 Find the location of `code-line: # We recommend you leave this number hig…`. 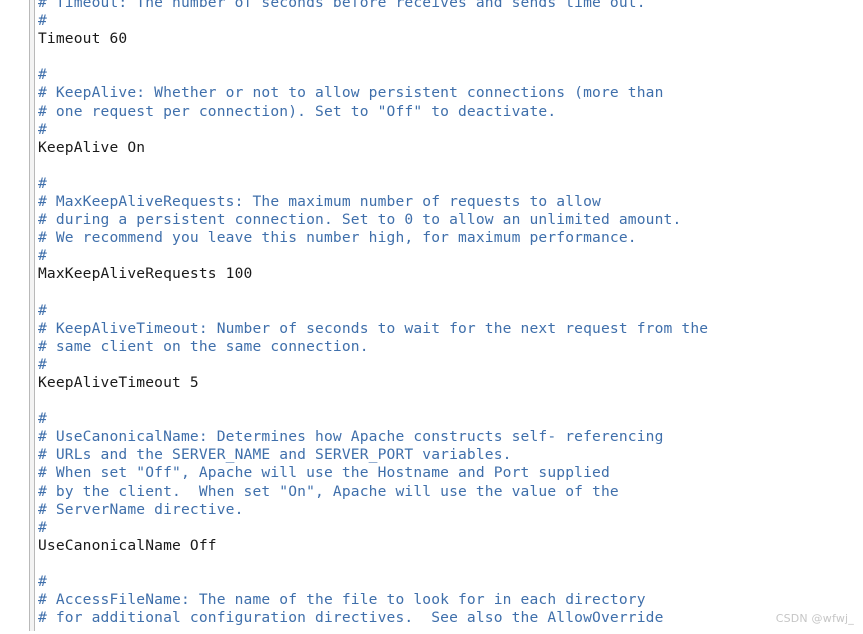

code-line: # We recommend you leave this number hig… is located at coordinates (337, 238).